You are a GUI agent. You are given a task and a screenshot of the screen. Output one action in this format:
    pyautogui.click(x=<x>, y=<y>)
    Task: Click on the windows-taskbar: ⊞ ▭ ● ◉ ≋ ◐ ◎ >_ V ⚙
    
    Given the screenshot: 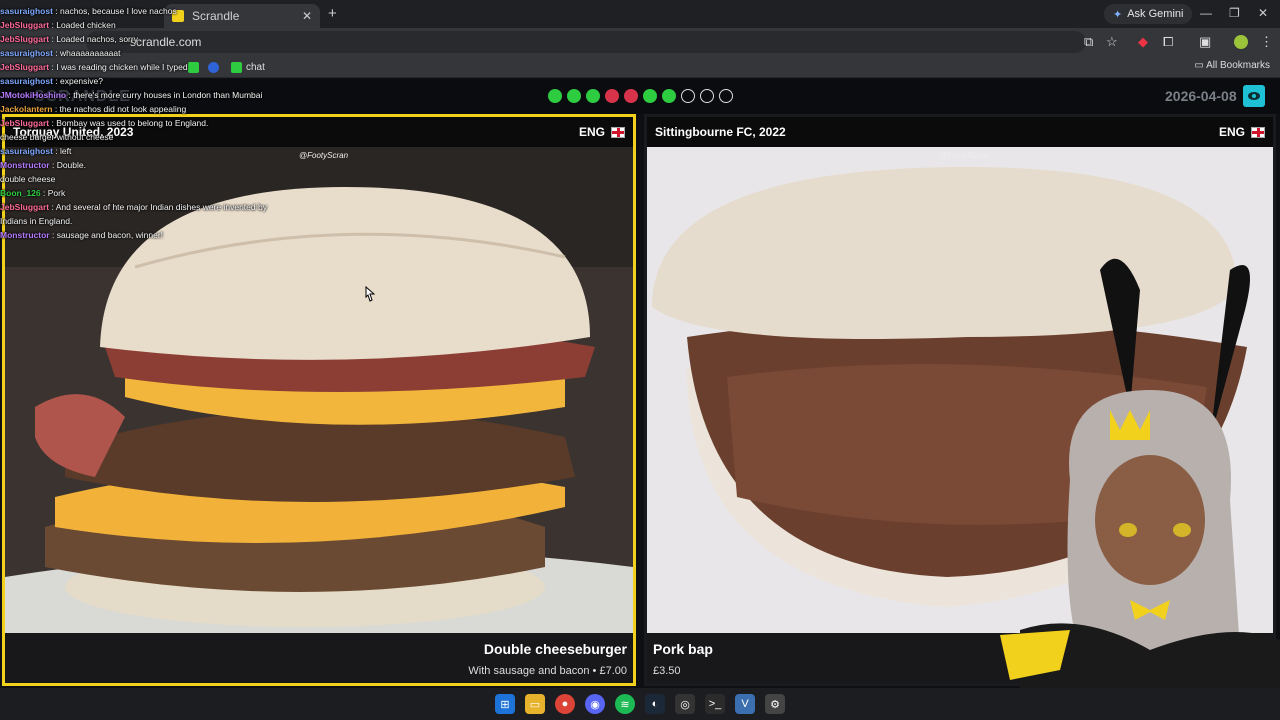 What is the action you would take?
    pyautogui.click(x=640, y=704)
    